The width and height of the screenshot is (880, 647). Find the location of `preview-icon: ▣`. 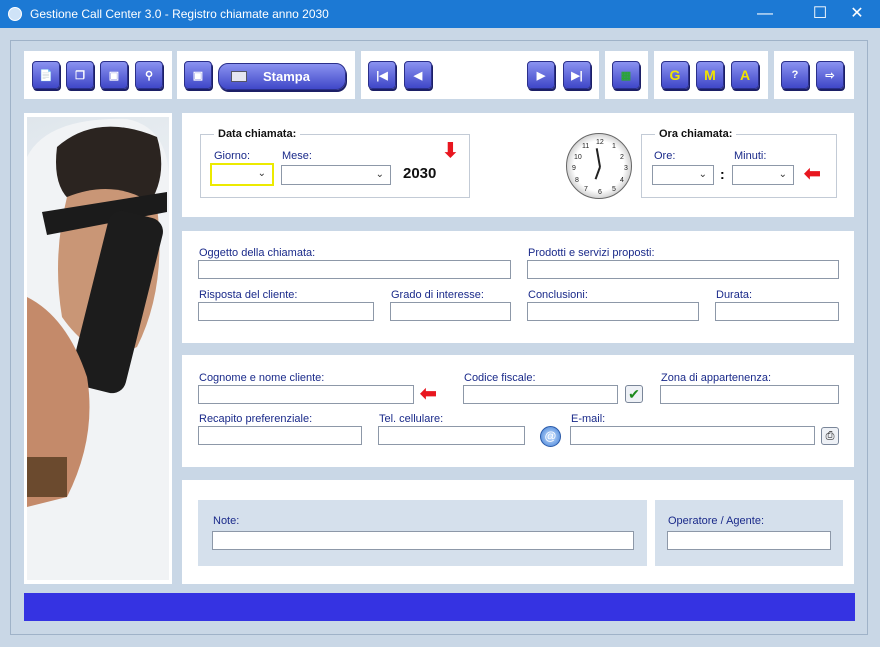

preview-icon: ▣ is located at coordinates (198, 75).